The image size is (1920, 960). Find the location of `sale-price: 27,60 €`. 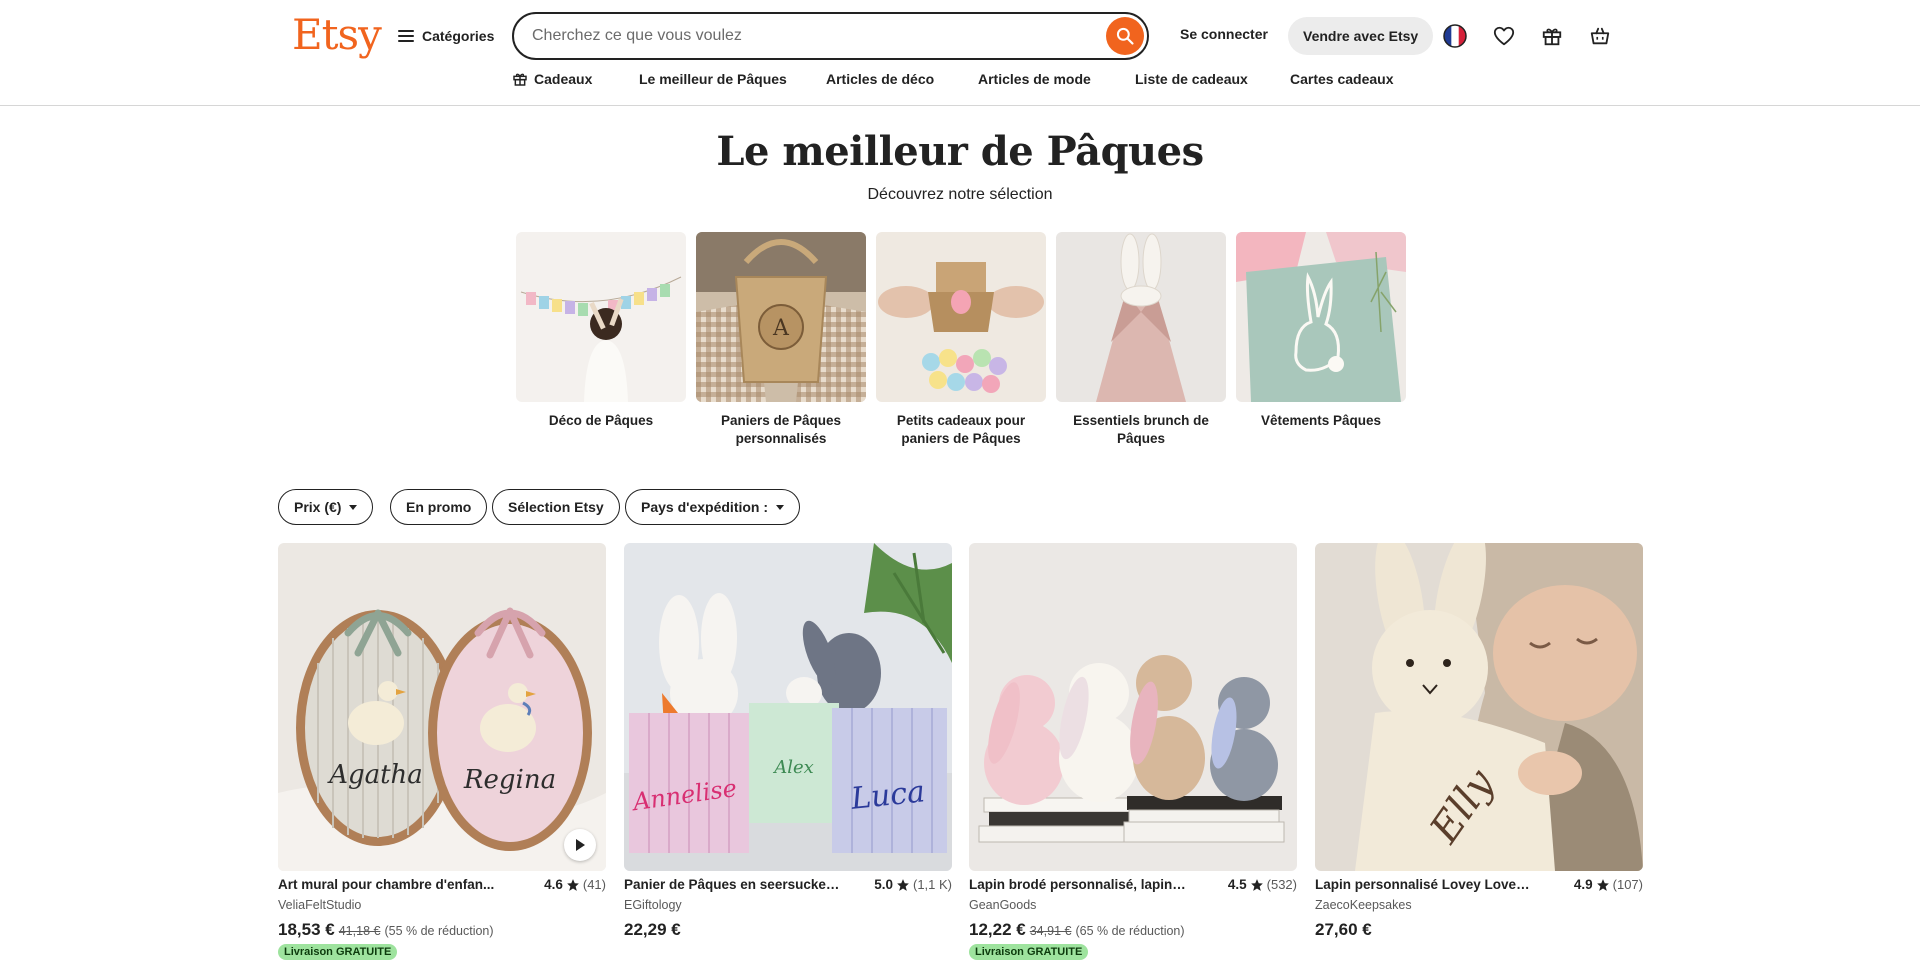

sale-price: 27,60 € is located at coordinates (1343, 929).